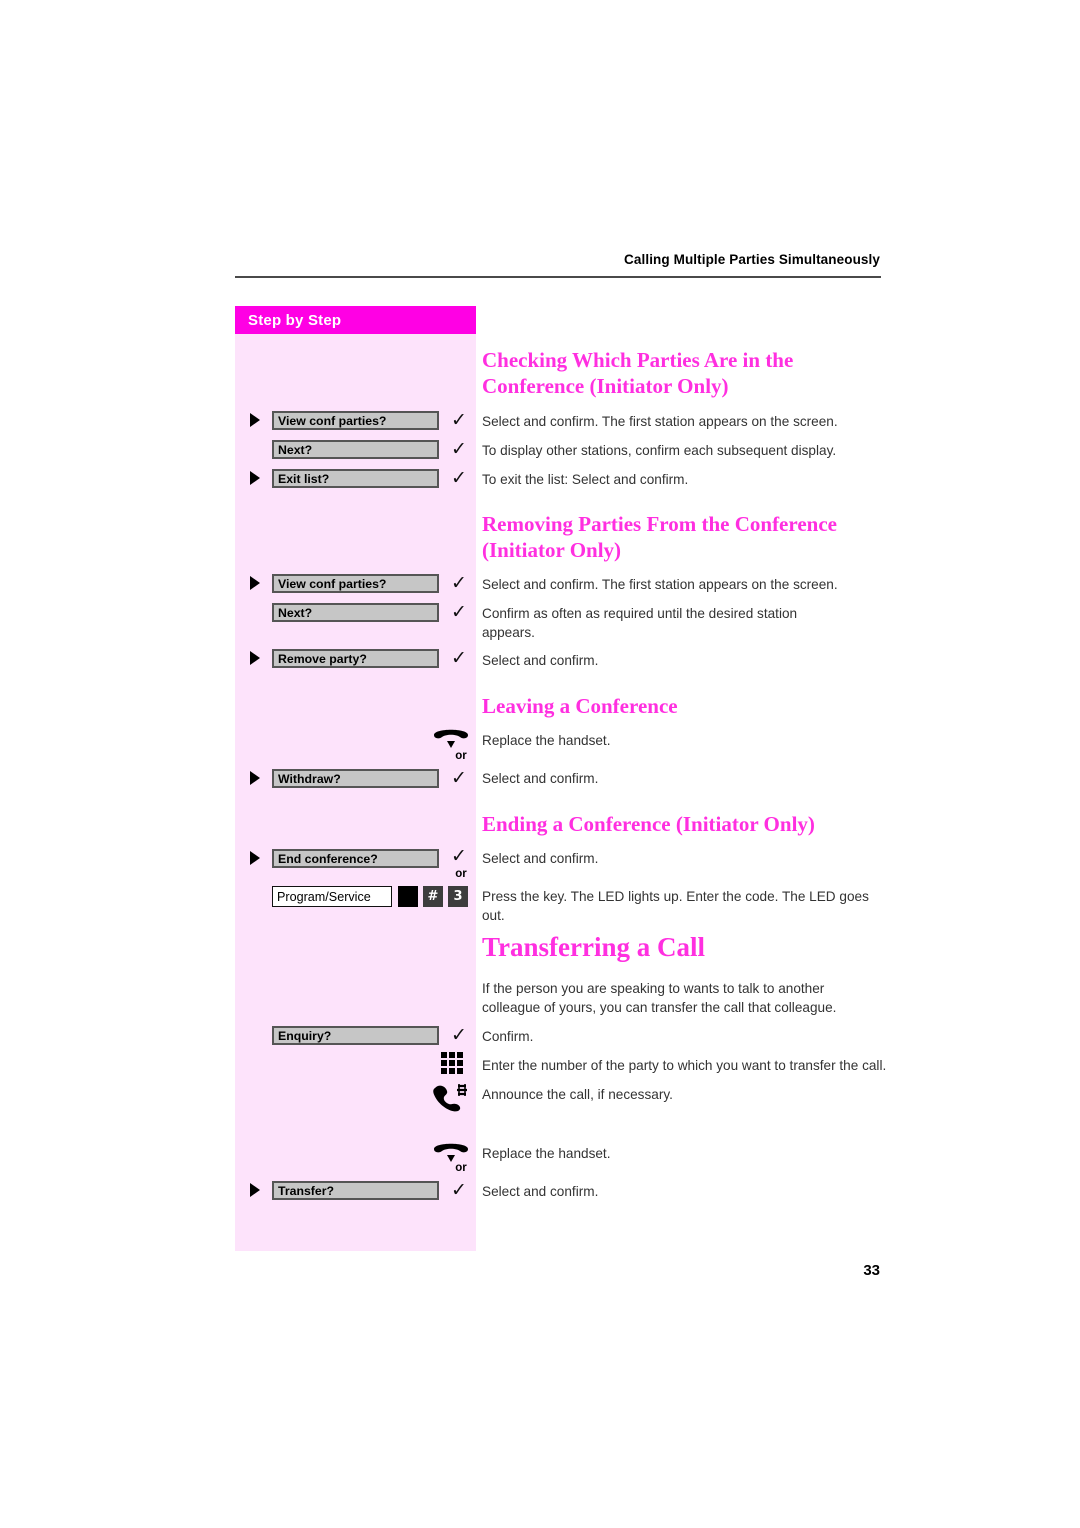  Describe the element at coordinates (508, 1036) in the screenshot. I see `step-text-transfer-1: Confirm.` at that location.